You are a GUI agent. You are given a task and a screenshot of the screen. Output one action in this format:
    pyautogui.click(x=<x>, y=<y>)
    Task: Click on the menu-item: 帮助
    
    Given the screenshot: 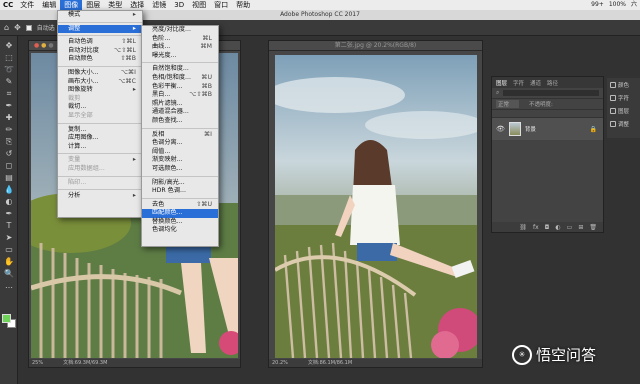 What is the action you would take?
    pyautogui.click(x=243, y=5)
    